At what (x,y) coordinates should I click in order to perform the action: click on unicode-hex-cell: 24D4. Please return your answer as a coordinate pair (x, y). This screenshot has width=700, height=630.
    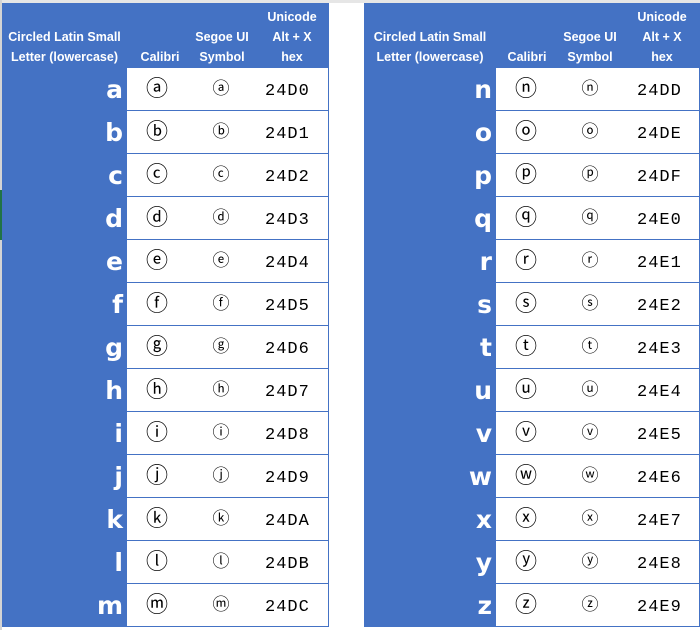
    Looking at the image, I should click on (287, 263).